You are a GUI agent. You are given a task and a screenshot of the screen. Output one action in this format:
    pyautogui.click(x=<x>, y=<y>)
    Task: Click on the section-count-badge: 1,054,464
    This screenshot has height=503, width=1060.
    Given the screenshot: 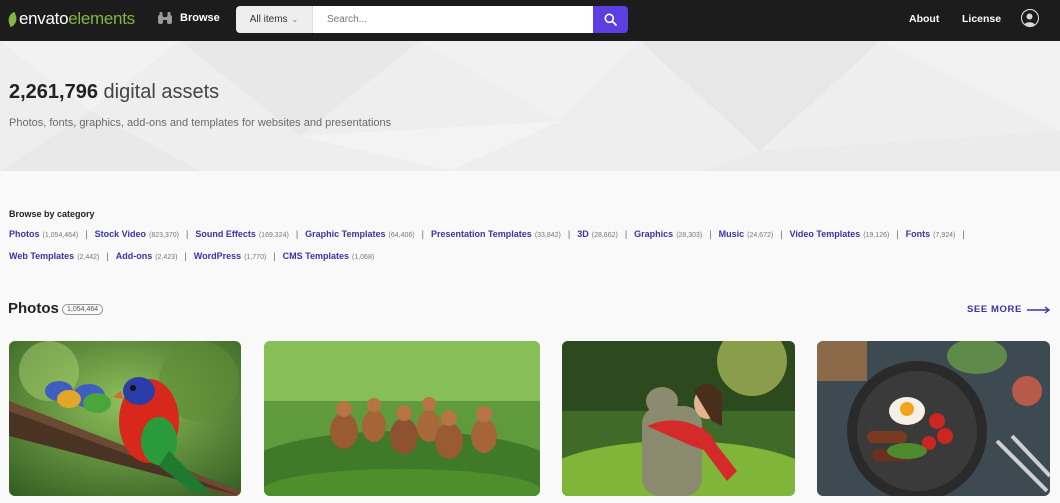 What is the action you would take?
    pyautogui.click(x=83, y=309)
    